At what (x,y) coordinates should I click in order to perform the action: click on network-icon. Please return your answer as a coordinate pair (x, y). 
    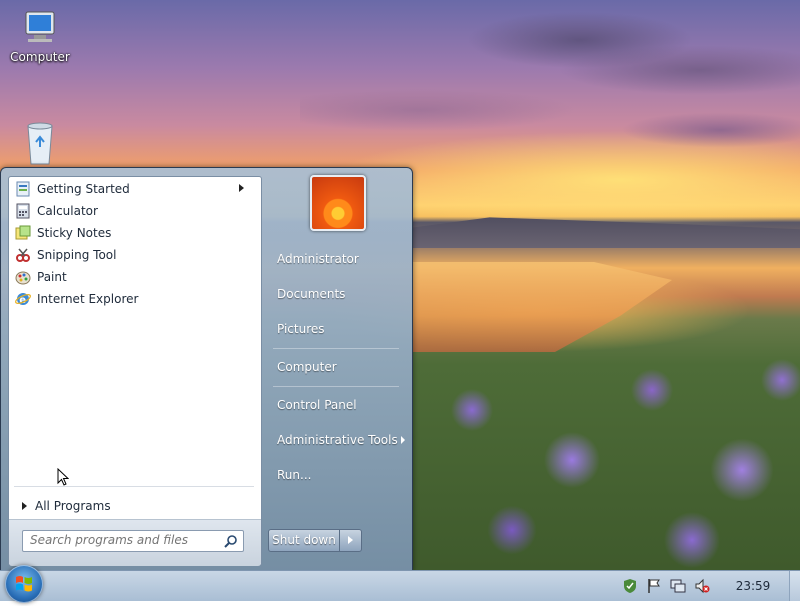
    Looking at the image, I should click on (678, 586).